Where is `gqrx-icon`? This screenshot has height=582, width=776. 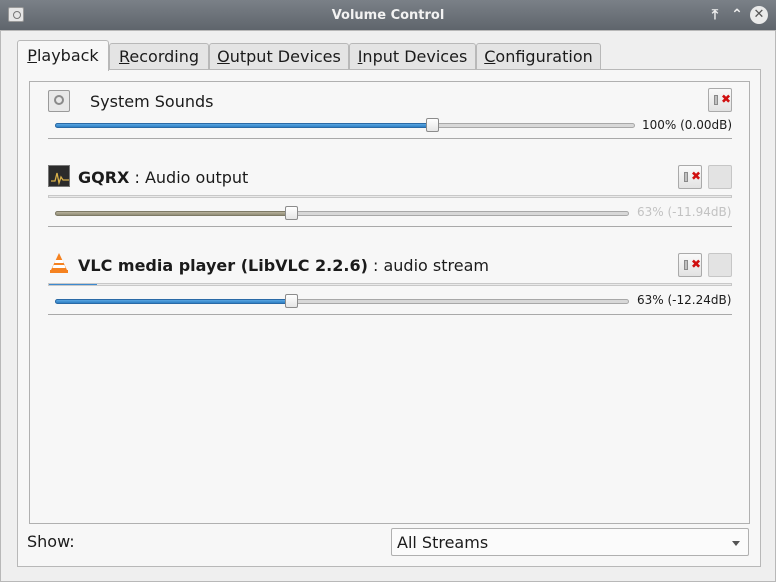
gqrx-icon is located at coordinates (59, 176).